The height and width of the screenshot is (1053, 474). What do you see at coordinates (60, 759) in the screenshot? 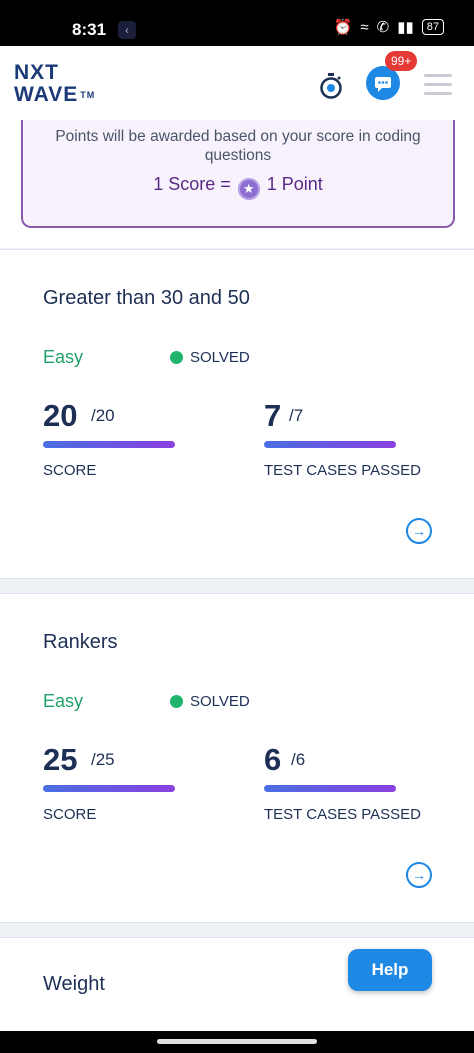
I see `score-value: 25` at bounding box center [60, 759].